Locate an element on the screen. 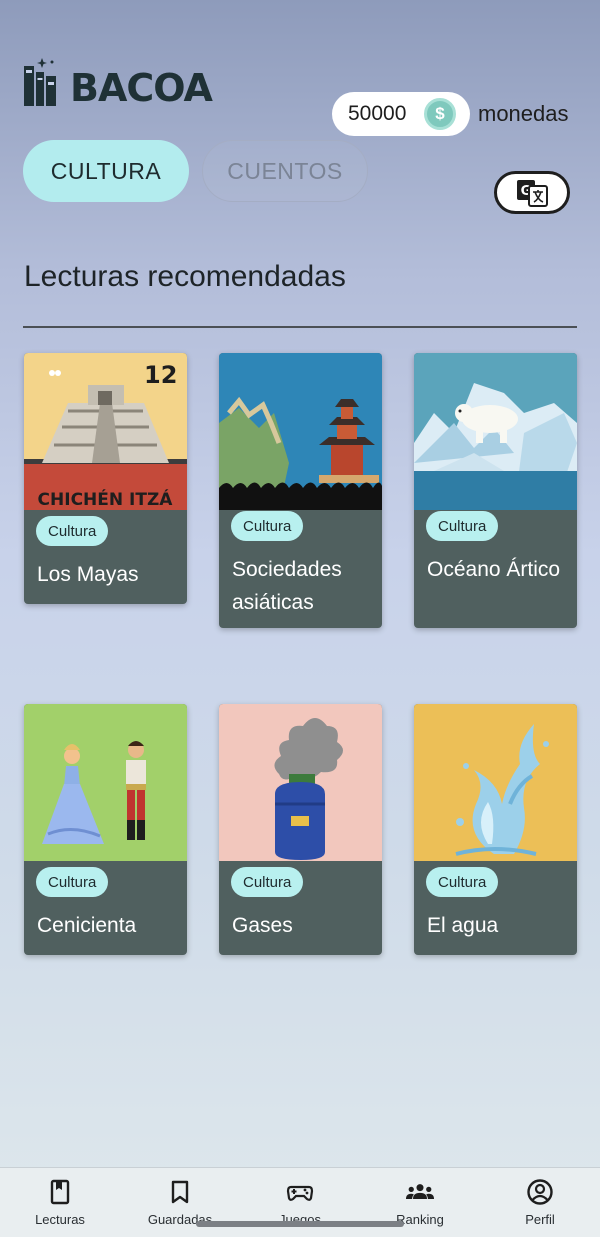  section-title: Lecturas recomendadas is located at coordinates (185, 276).